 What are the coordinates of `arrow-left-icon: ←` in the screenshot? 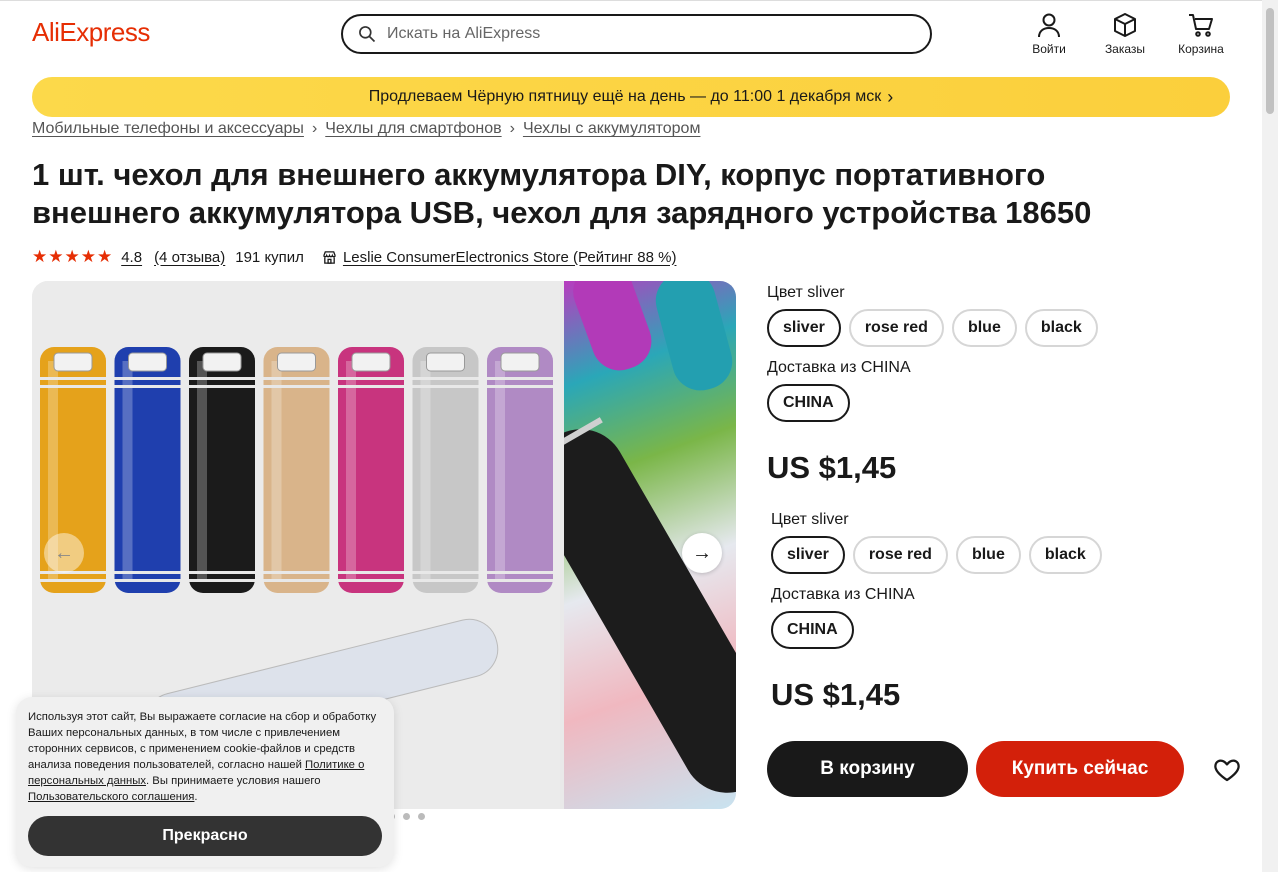 It's located at (64, 552).